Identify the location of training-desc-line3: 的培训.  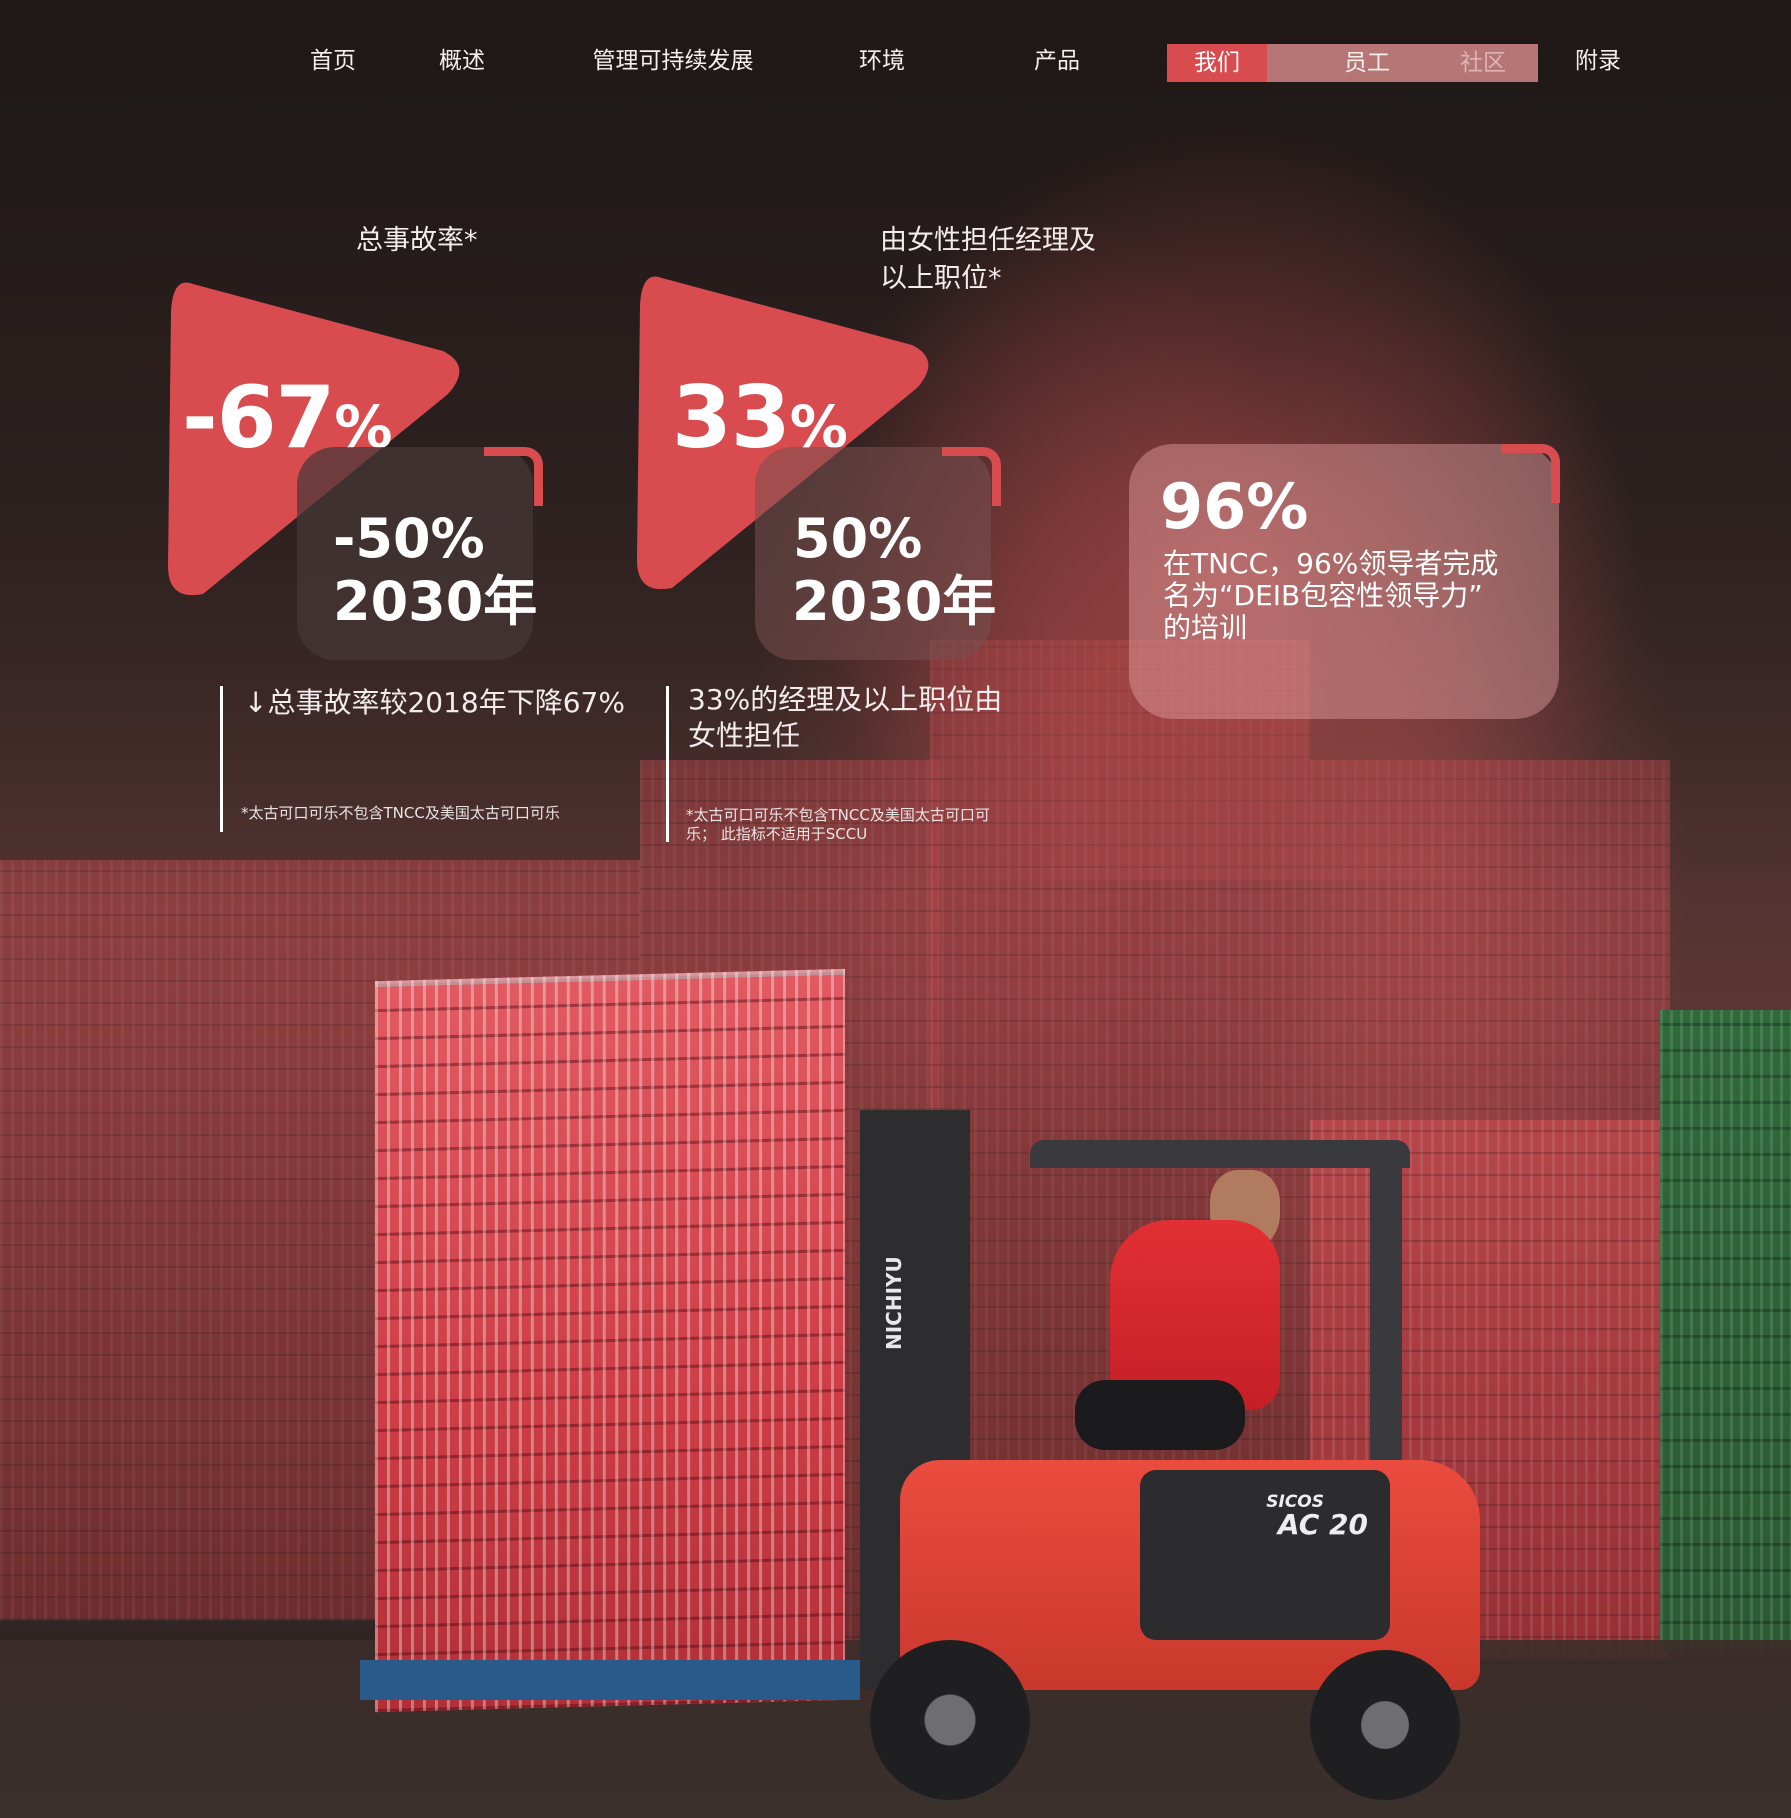
(1205, 627).